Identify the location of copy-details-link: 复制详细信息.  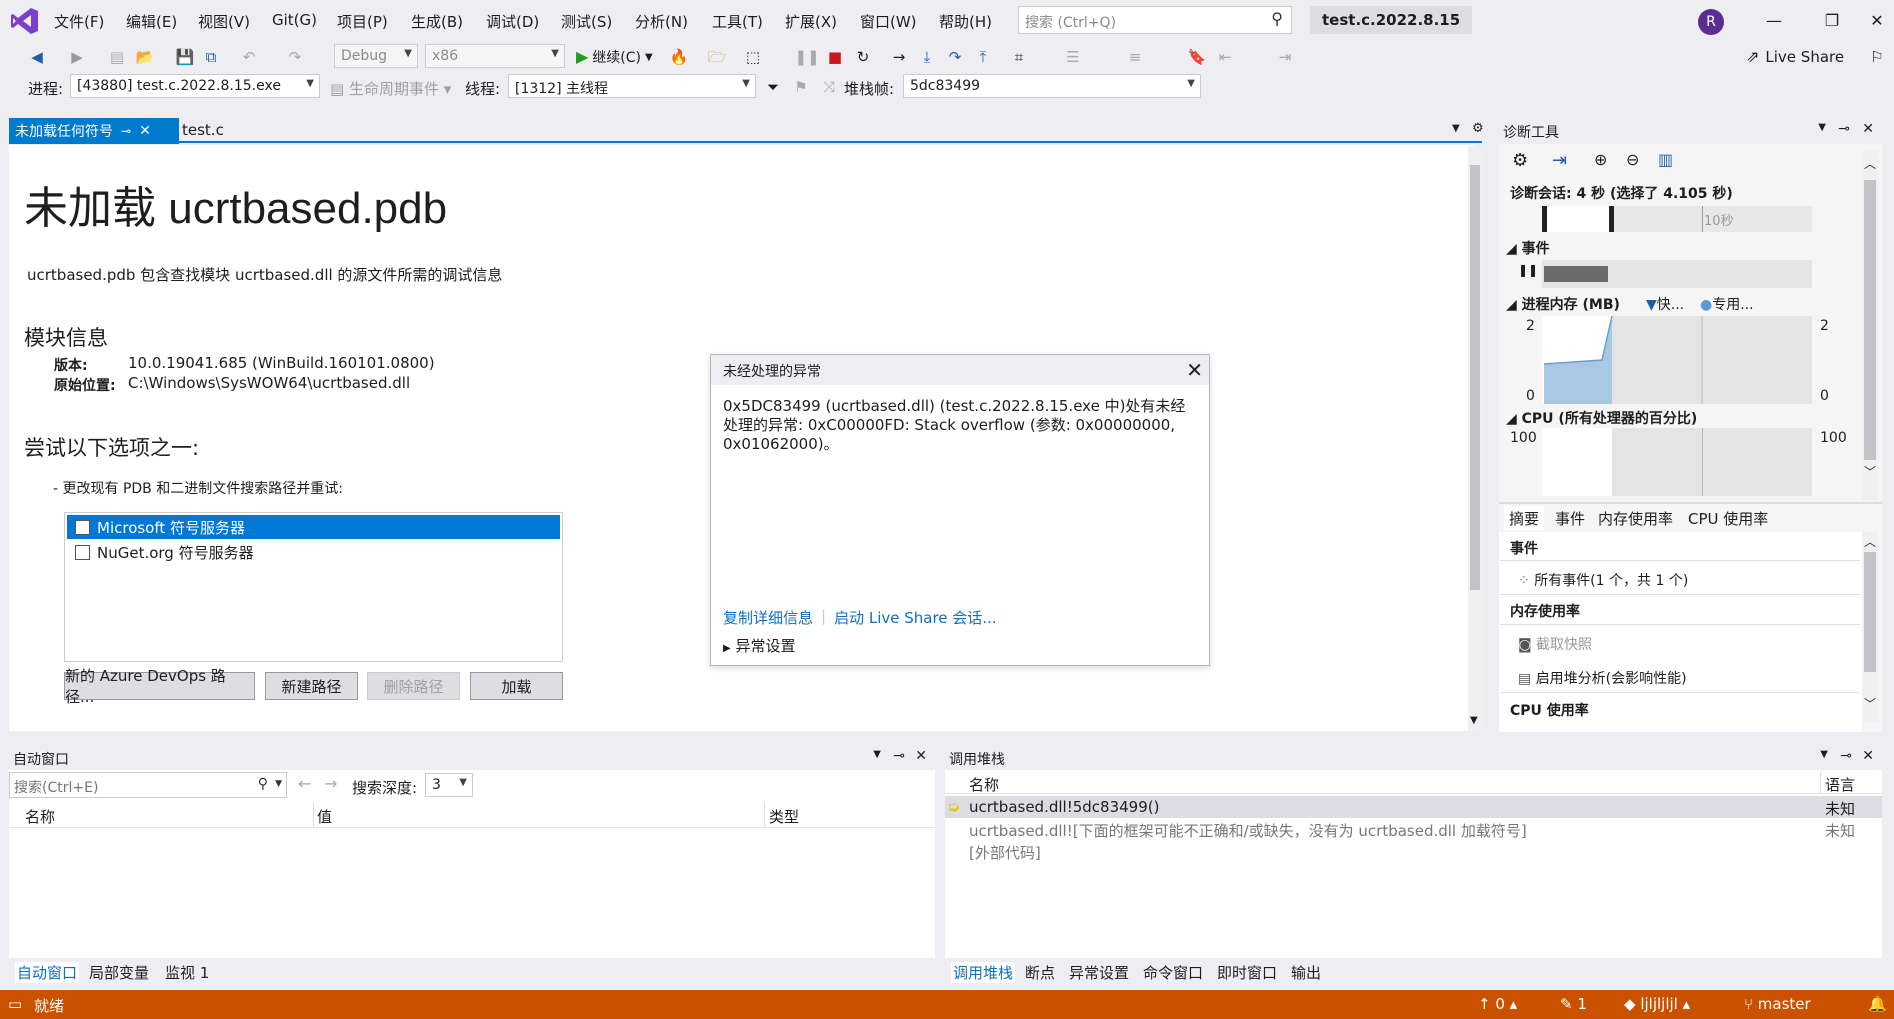
(768, 617).